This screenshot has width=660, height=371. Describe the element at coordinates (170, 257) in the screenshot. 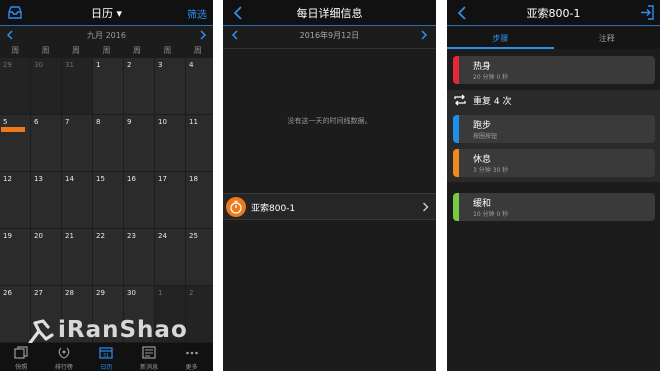

I see `calendar-day-cell: 24` at that location.